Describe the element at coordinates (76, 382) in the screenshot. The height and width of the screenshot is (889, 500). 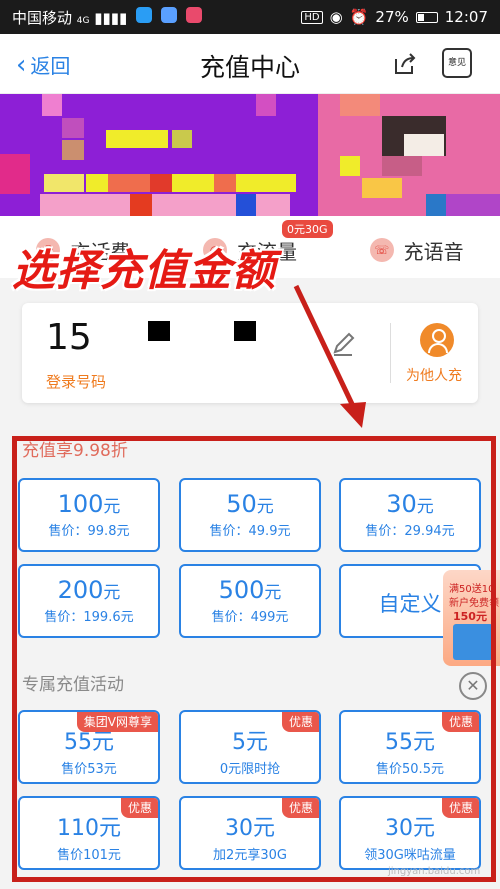
I see `phone-number-label: 登录号码` at that location.